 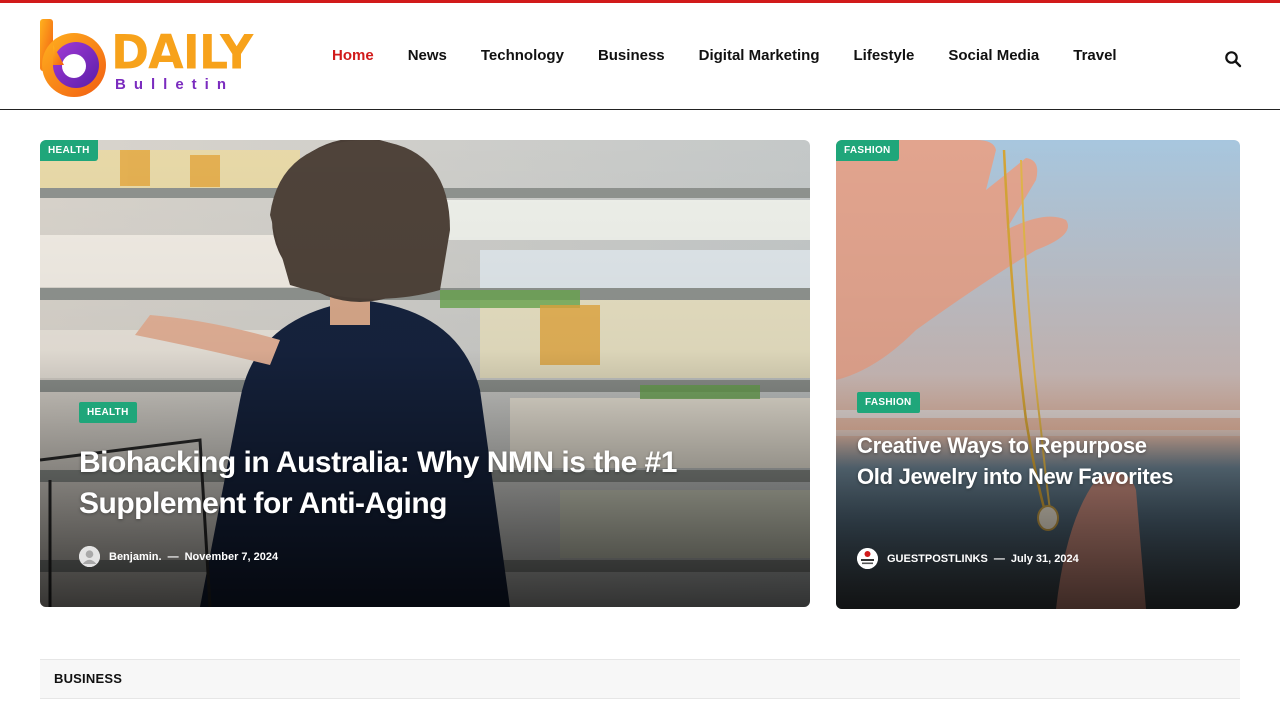 I want to click on search-icon, so click(x=1233, y=59).